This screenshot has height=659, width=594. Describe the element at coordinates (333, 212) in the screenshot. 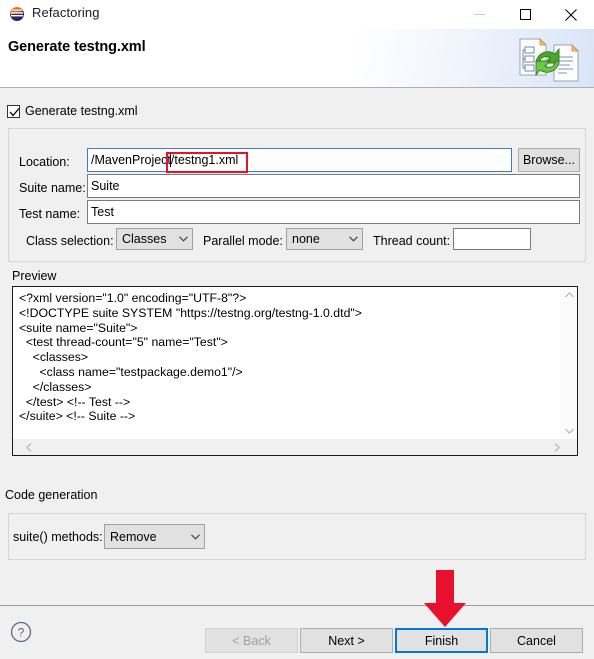

I see `test-name-input: Test` at that location.